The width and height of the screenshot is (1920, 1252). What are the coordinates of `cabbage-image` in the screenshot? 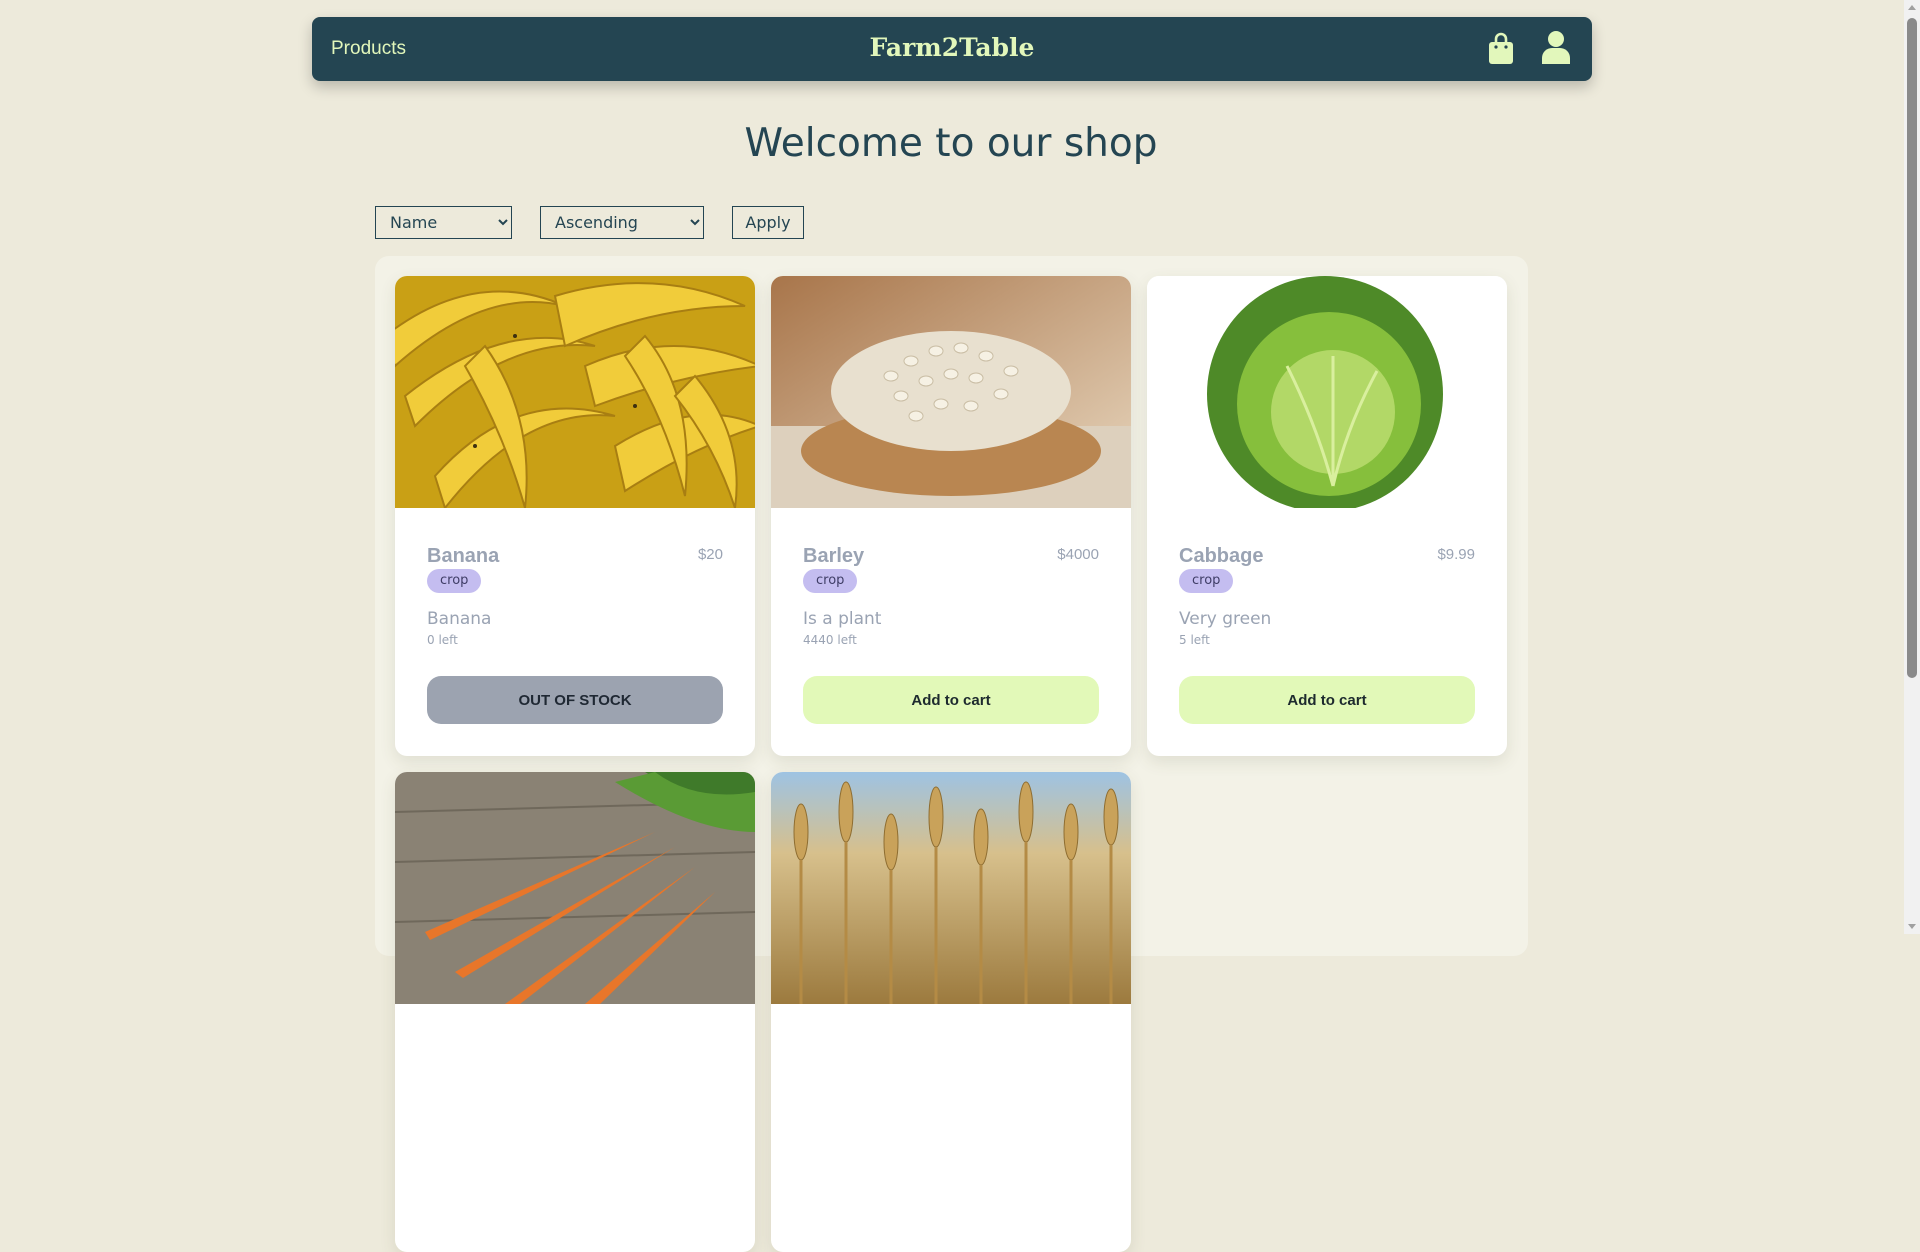 It's located at (1327, 392).